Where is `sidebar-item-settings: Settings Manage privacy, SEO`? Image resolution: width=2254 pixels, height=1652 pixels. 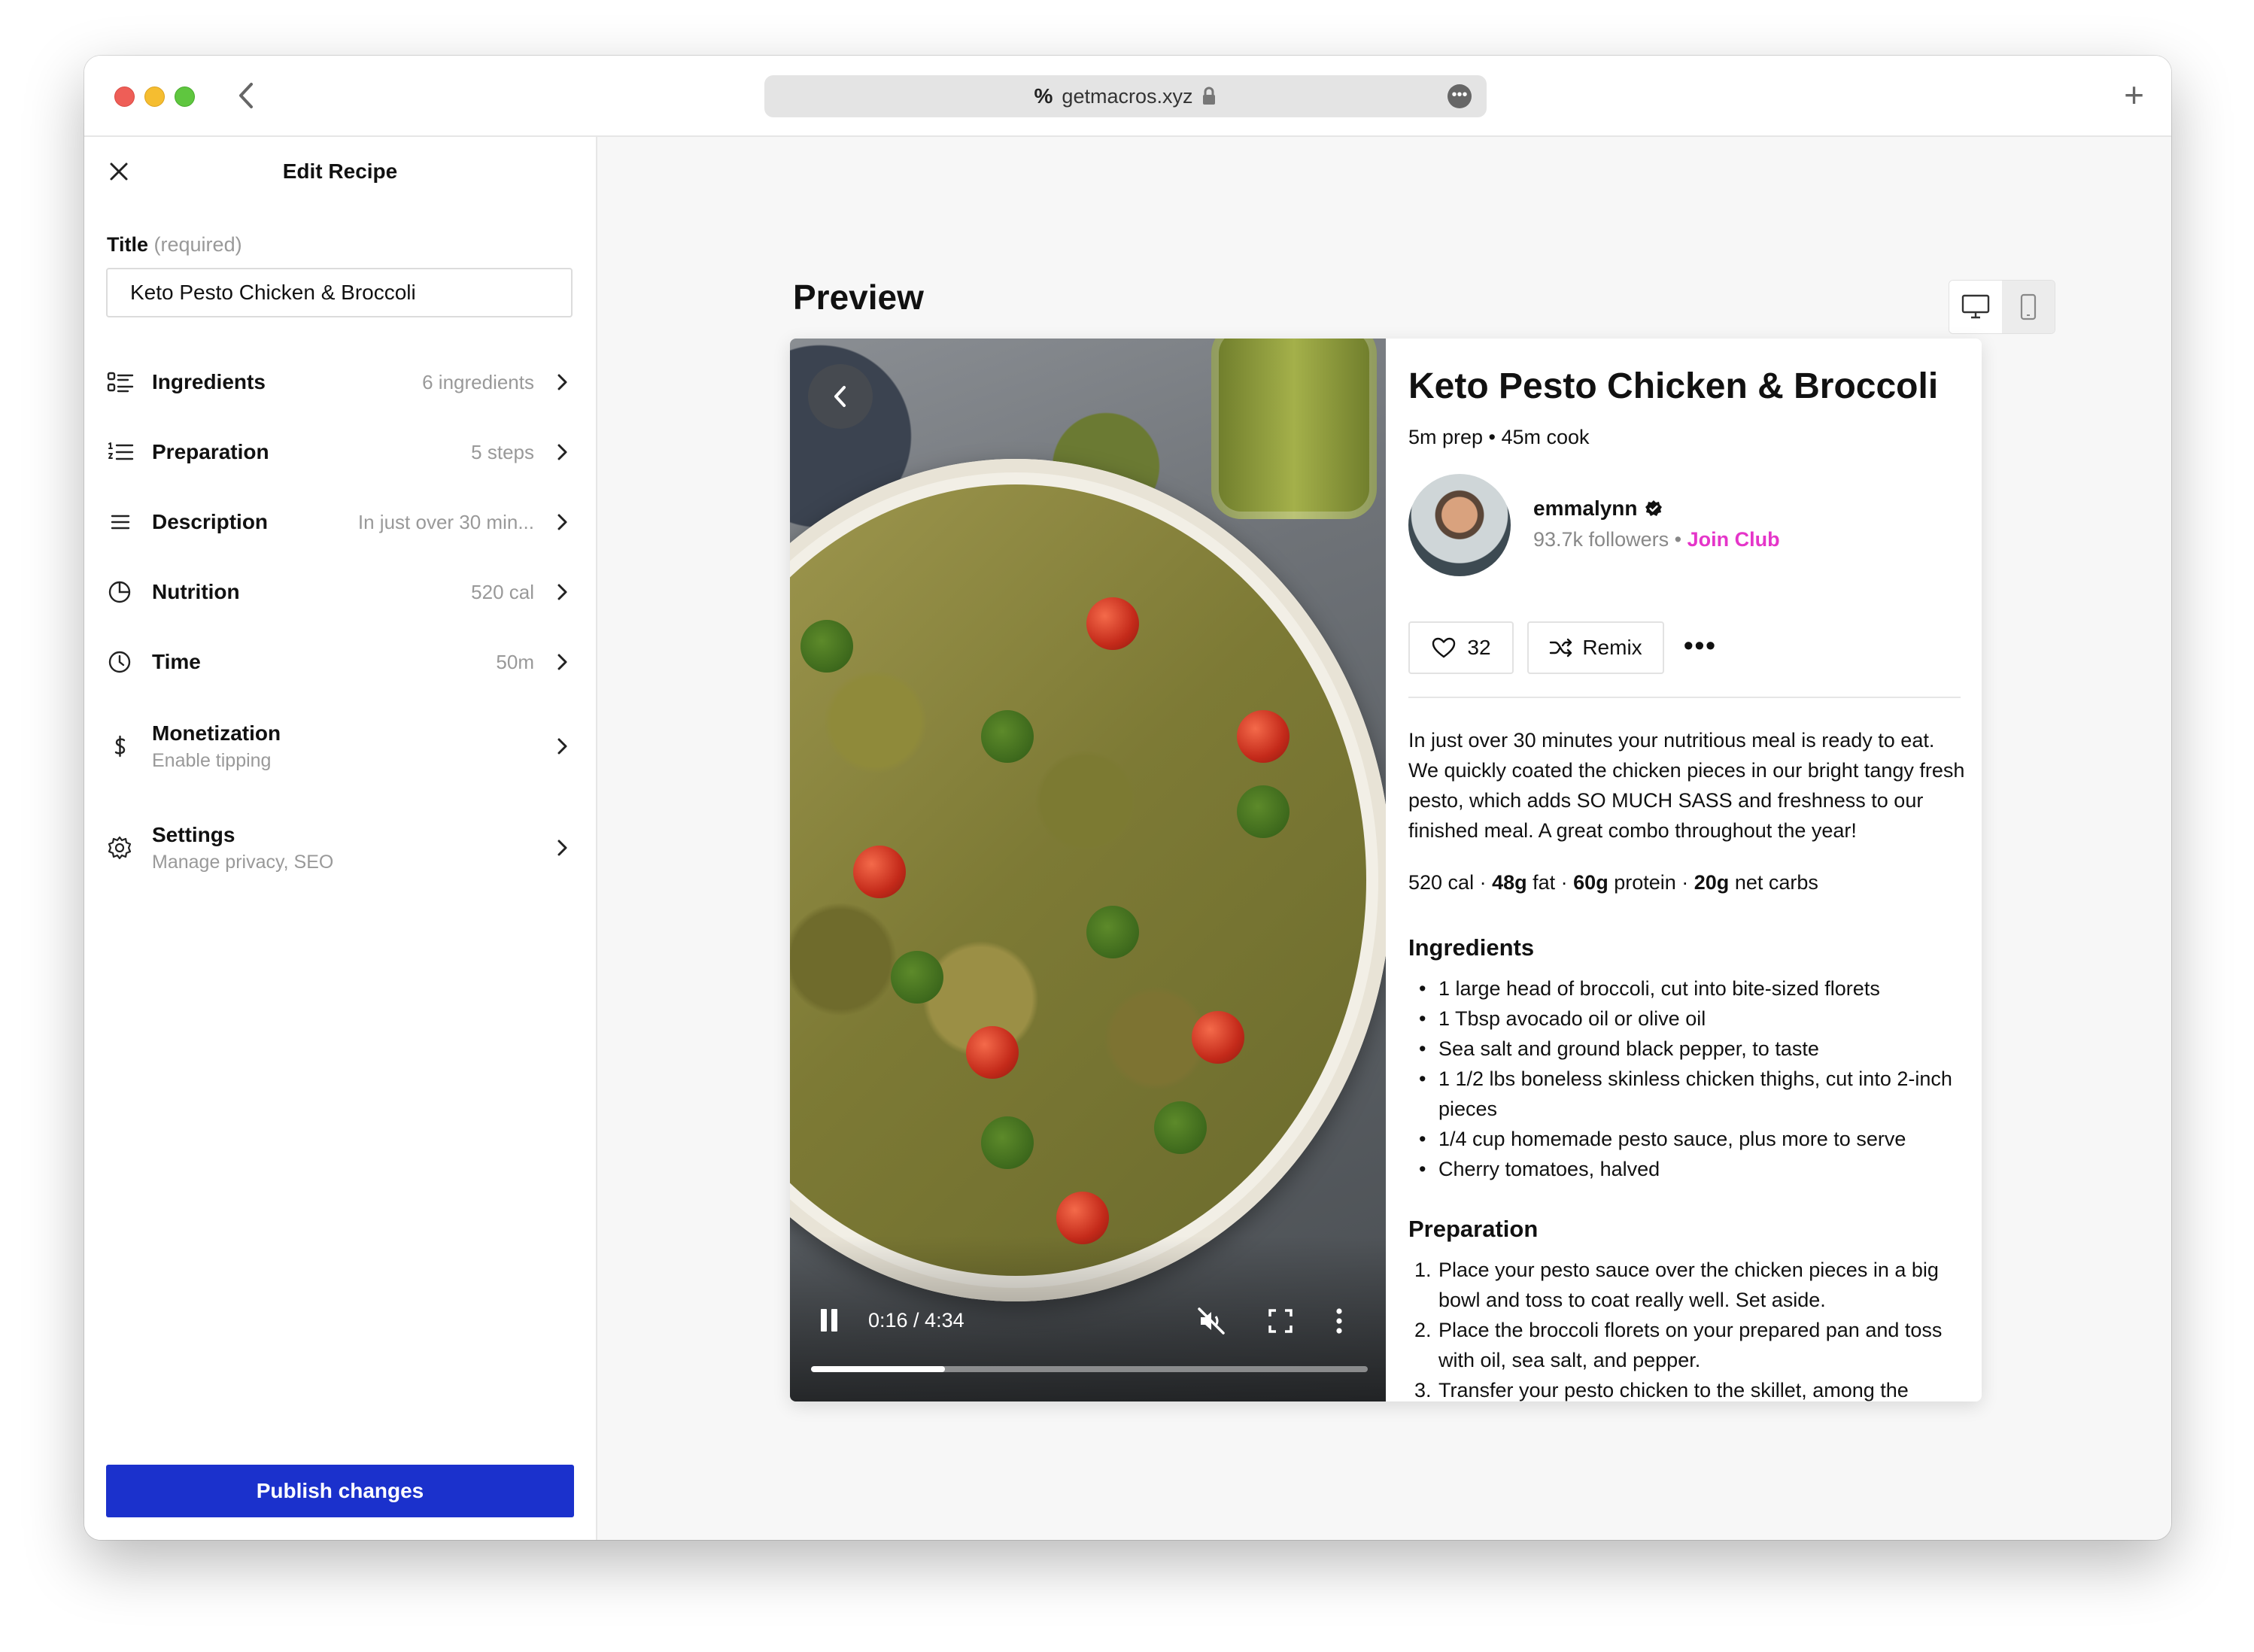
sidebar-item-settings: Settings Manage privacy, SEO is located at coordinates (340, 848).